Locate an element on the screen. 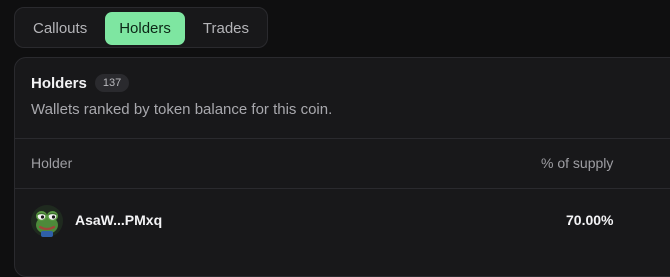 The image size is (670, 277). tab-bar: Callouts Holders Trades is located at coordinates (141, 27).